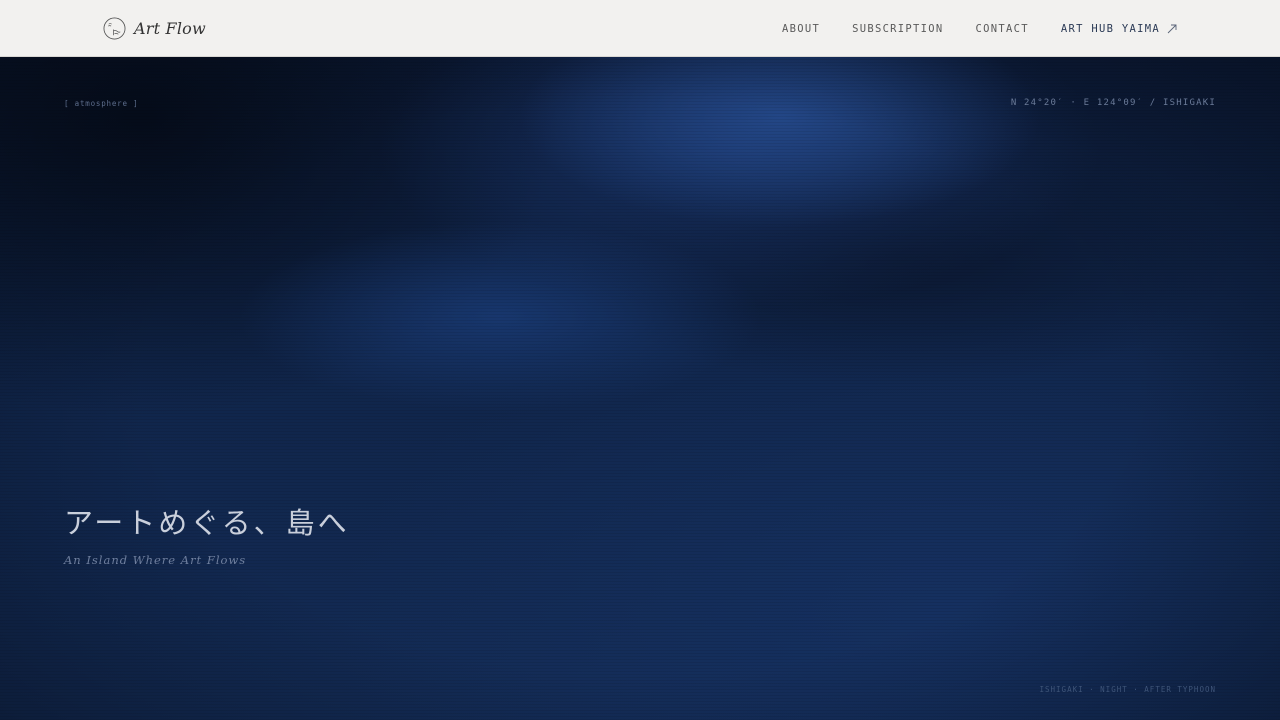 The image size is (1280, 720). I want to click on brand-link: Art Flow, so click(154, 28).